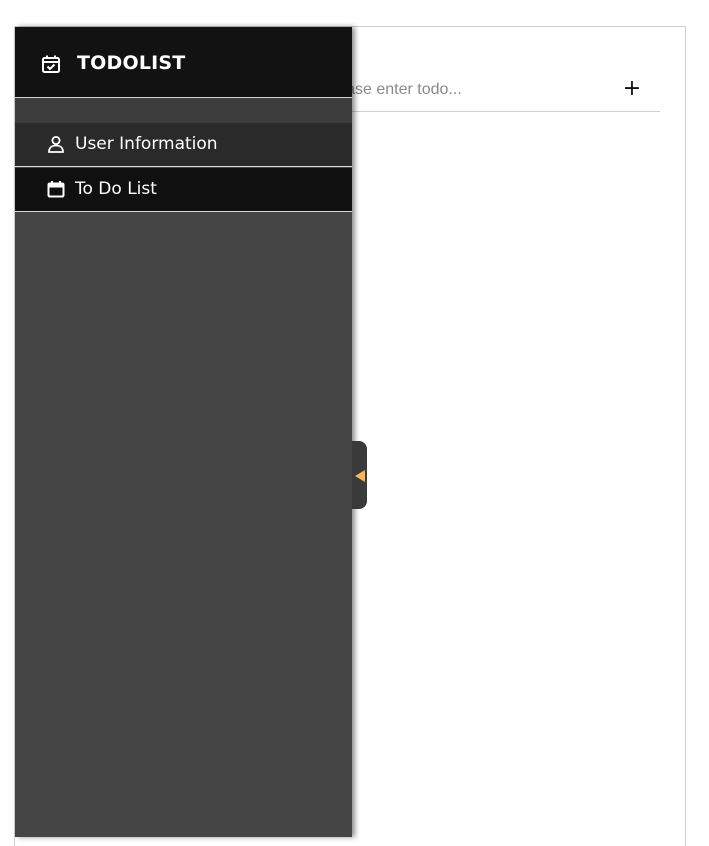 The width and height of the screenshot is (709, 846). I want to click on caret-left-icon, so click(360, 476).